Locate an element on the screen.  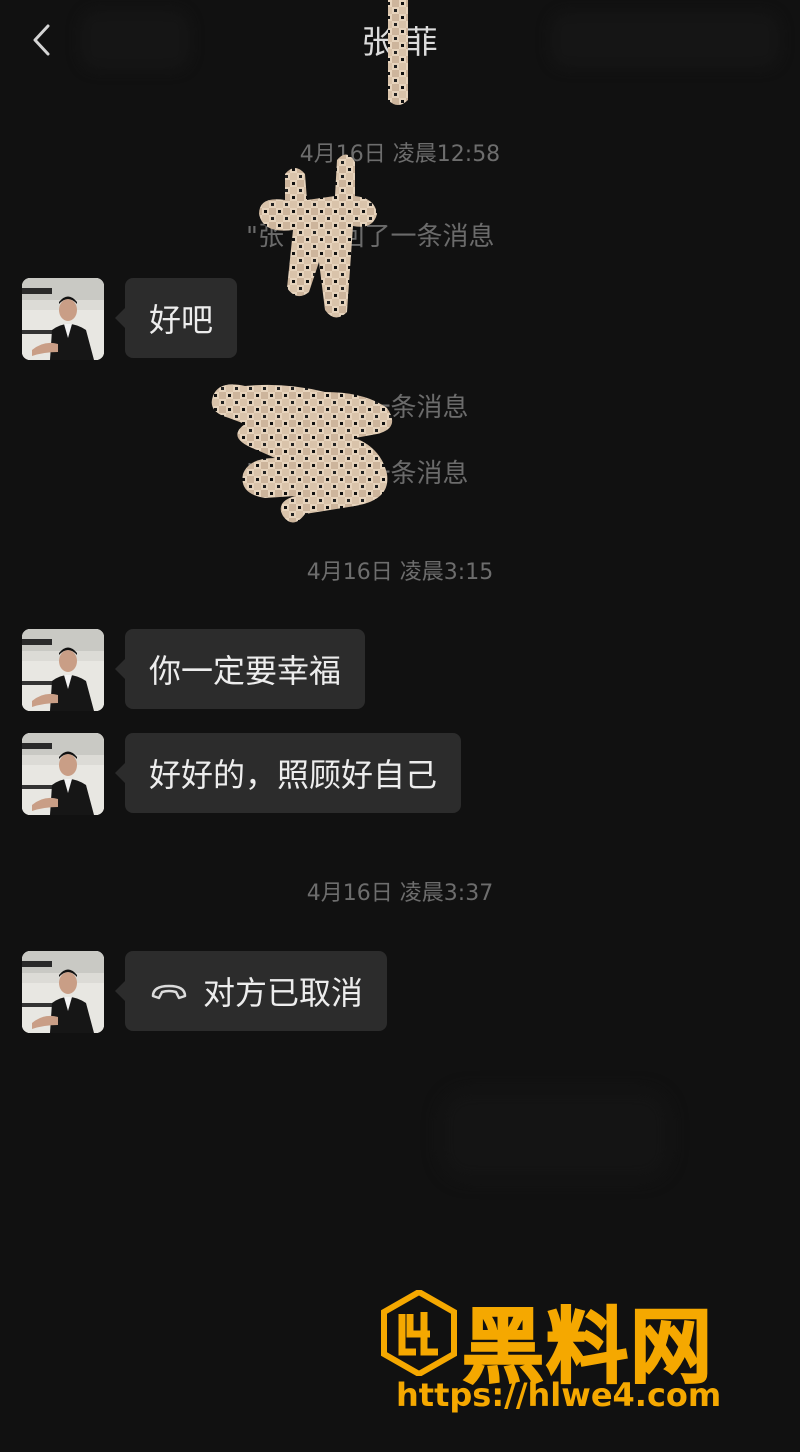
message-bubble: 好吧 is located at coordinates (176, 318).